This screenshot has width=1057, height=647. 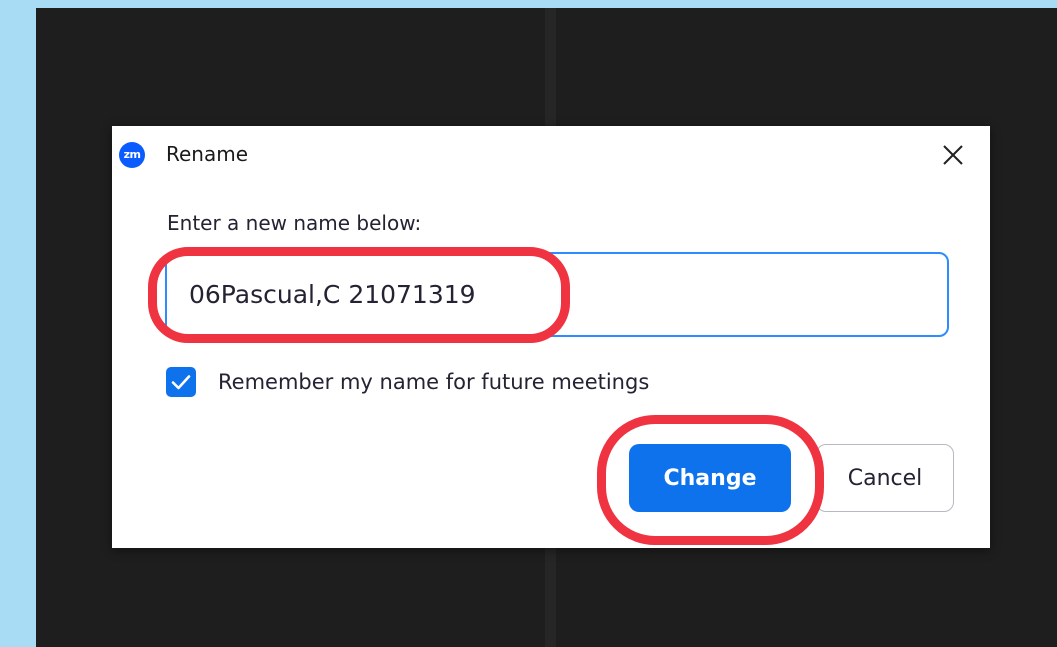 I want to click on cancel-button: Cancel, so click(x=885, y=478).